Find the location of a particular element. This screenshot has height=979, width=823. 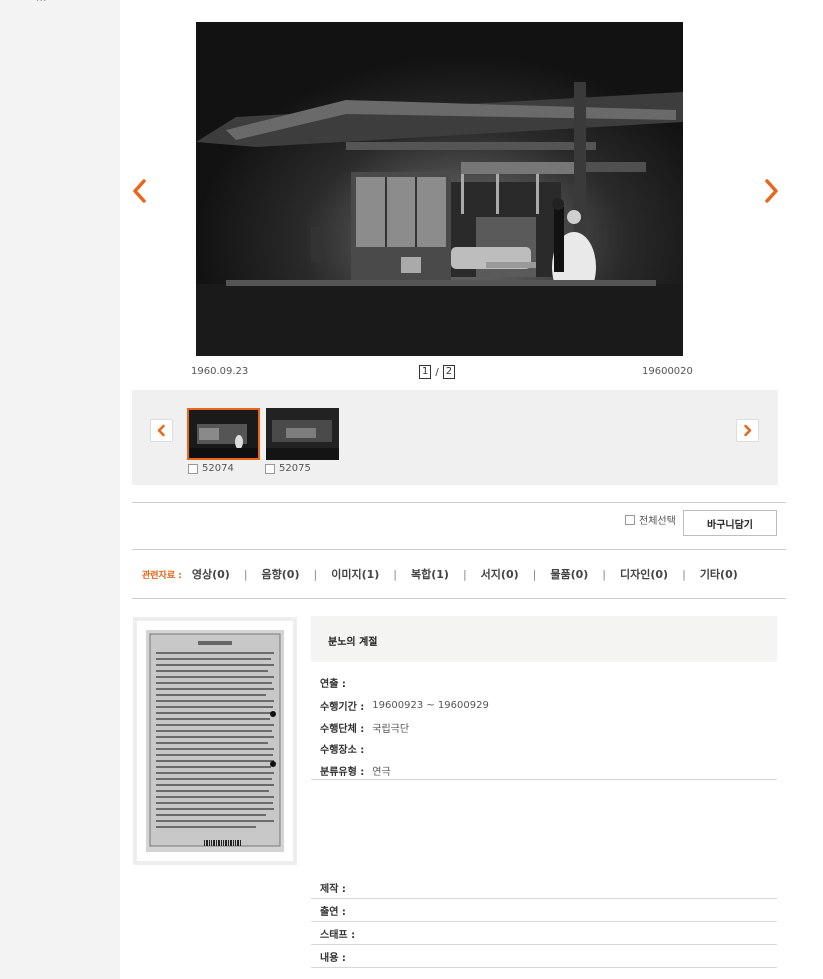

field-director: 연출 : is located at coordinates (337, 682).